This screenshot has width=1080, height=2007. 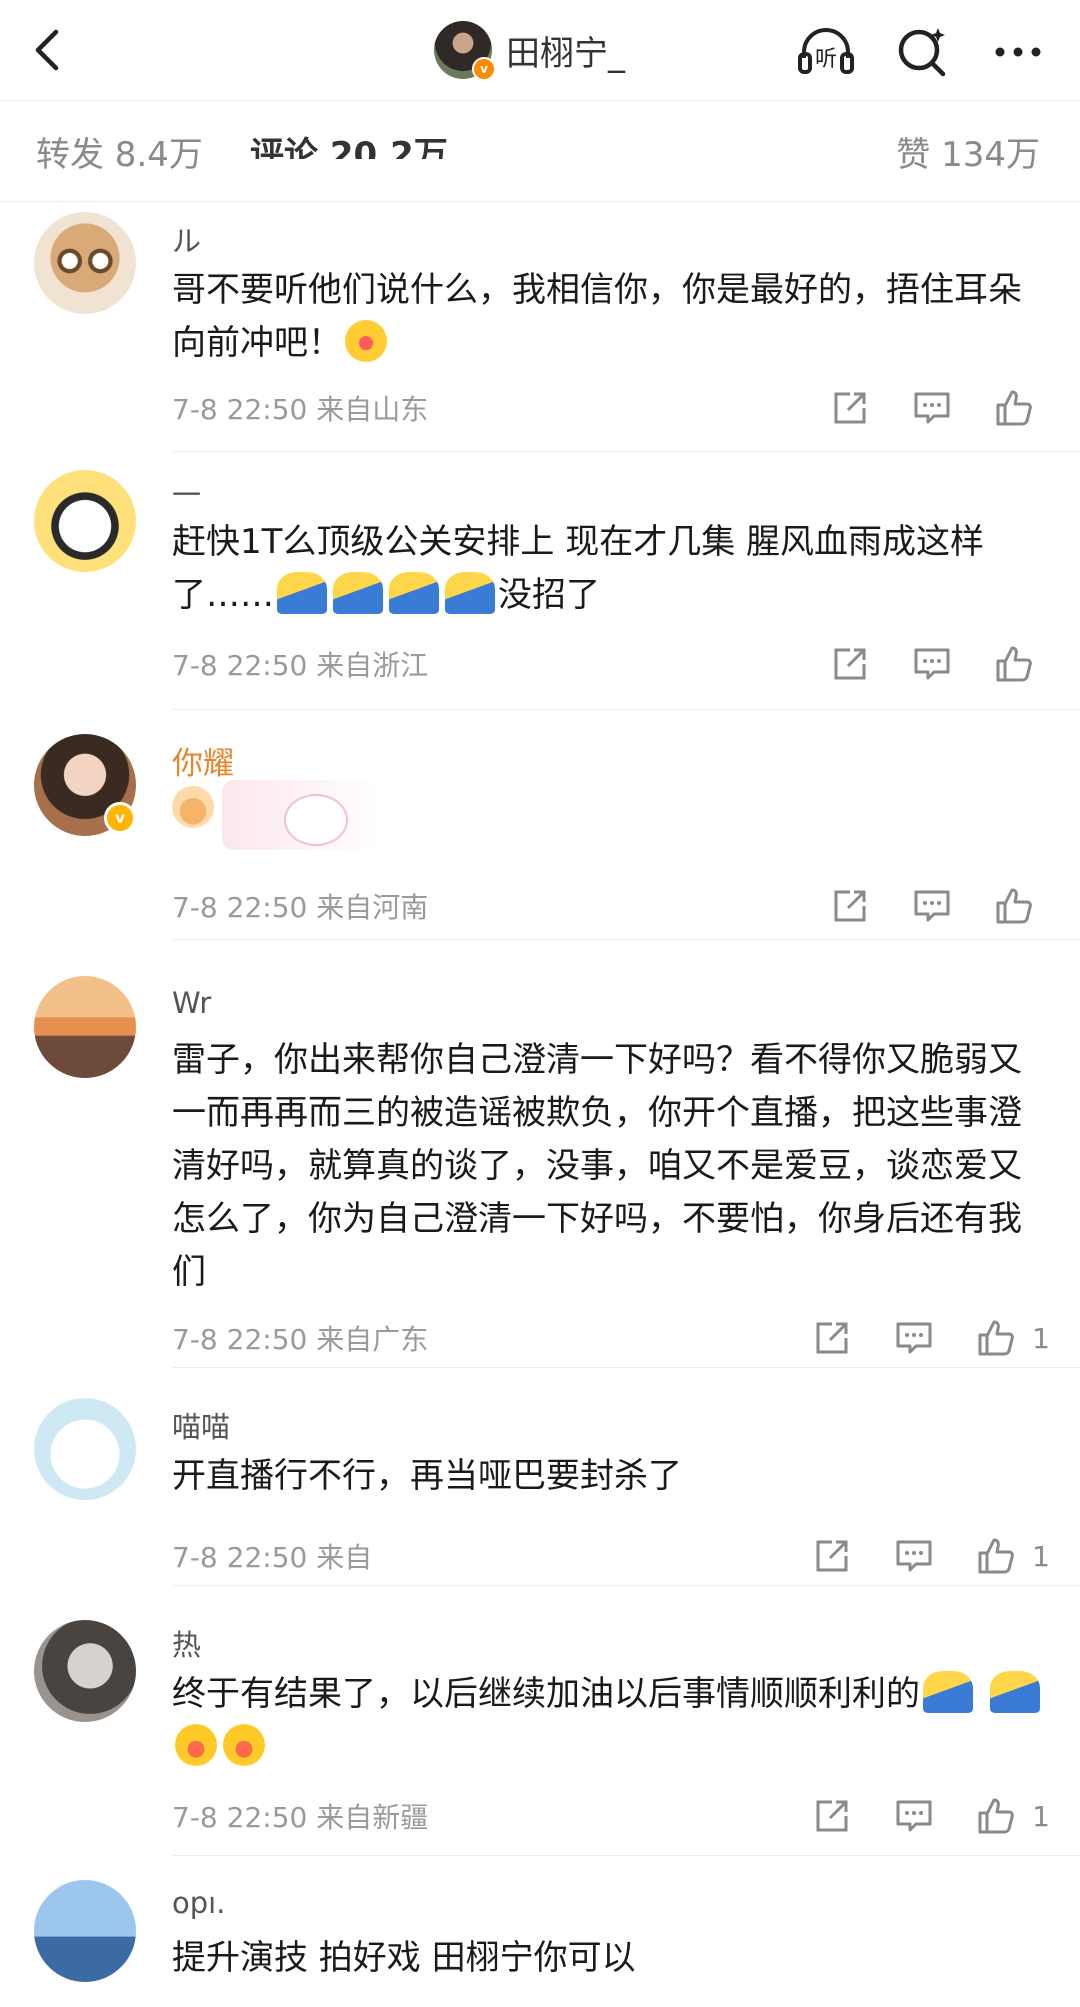 I want to click on comment-text: 哥不要听他们说什么，我相信你，你是最好的，捂住耳朵向前冲吧！, so click(x=612, y=317).